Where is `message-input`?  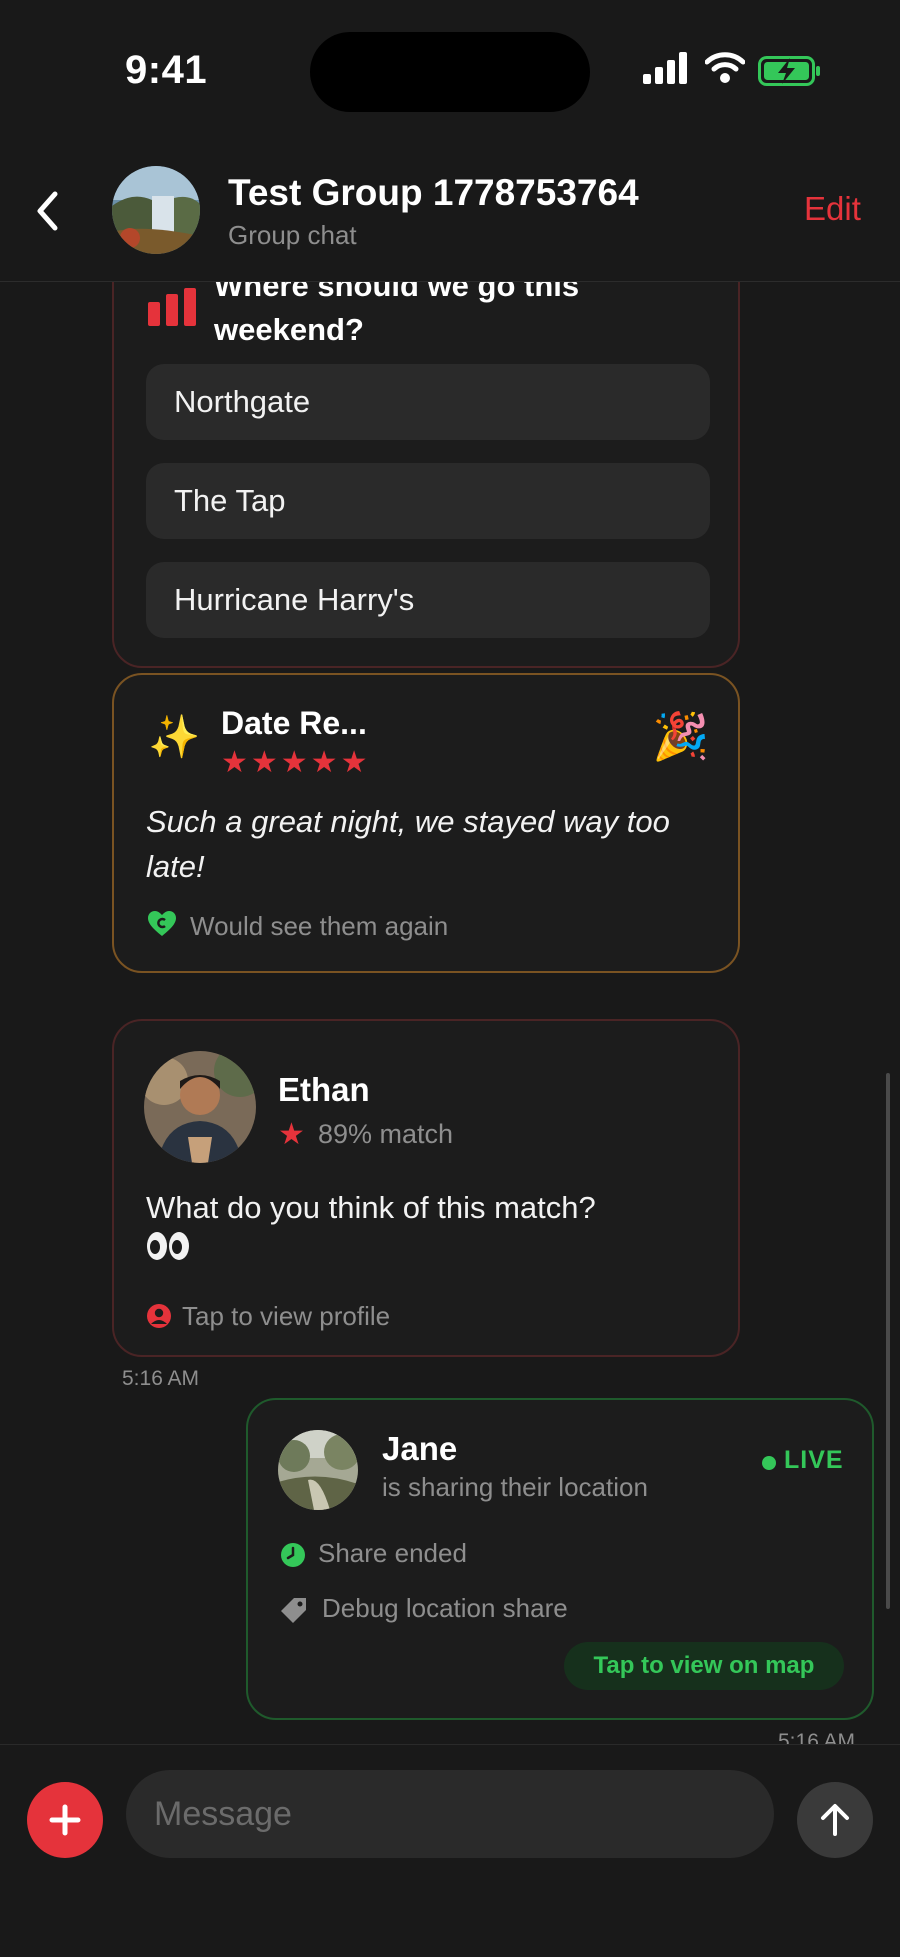 message-input is located at coordinates (450, 1814).